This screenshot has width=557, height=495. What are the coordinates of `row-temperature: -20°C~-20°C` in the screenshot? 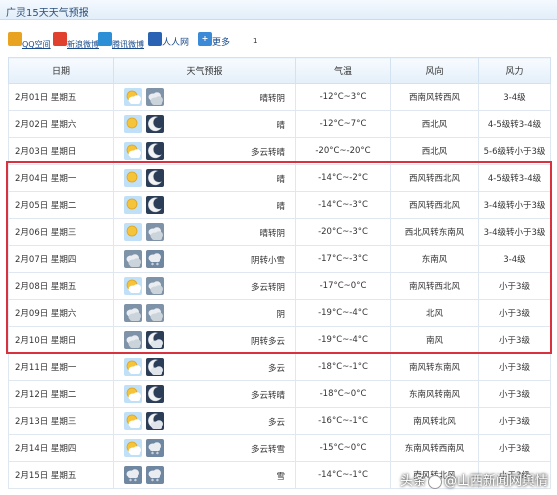 It's located at (343, 151).